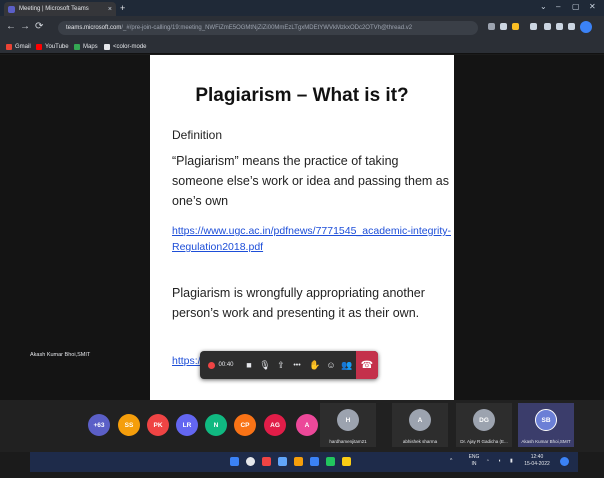  What do you see at coordinates (188, 361) in the screenshot?
I see `slide-link-partial: https://` at bounding box center [188, 361].